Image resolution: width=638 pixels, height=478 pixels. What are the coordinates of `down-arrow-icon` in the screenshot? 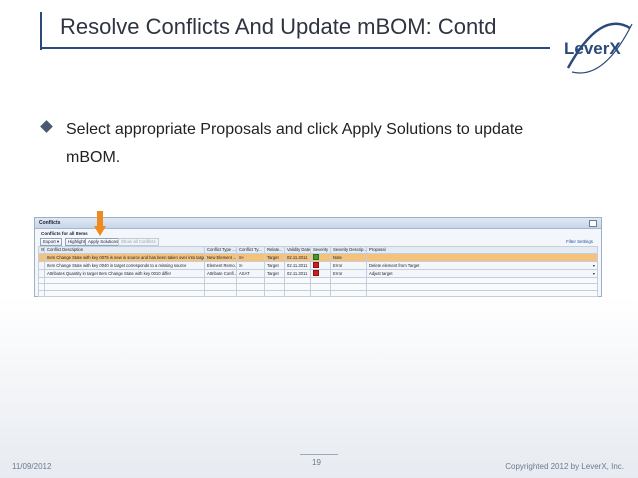 It's located at (100, 223).